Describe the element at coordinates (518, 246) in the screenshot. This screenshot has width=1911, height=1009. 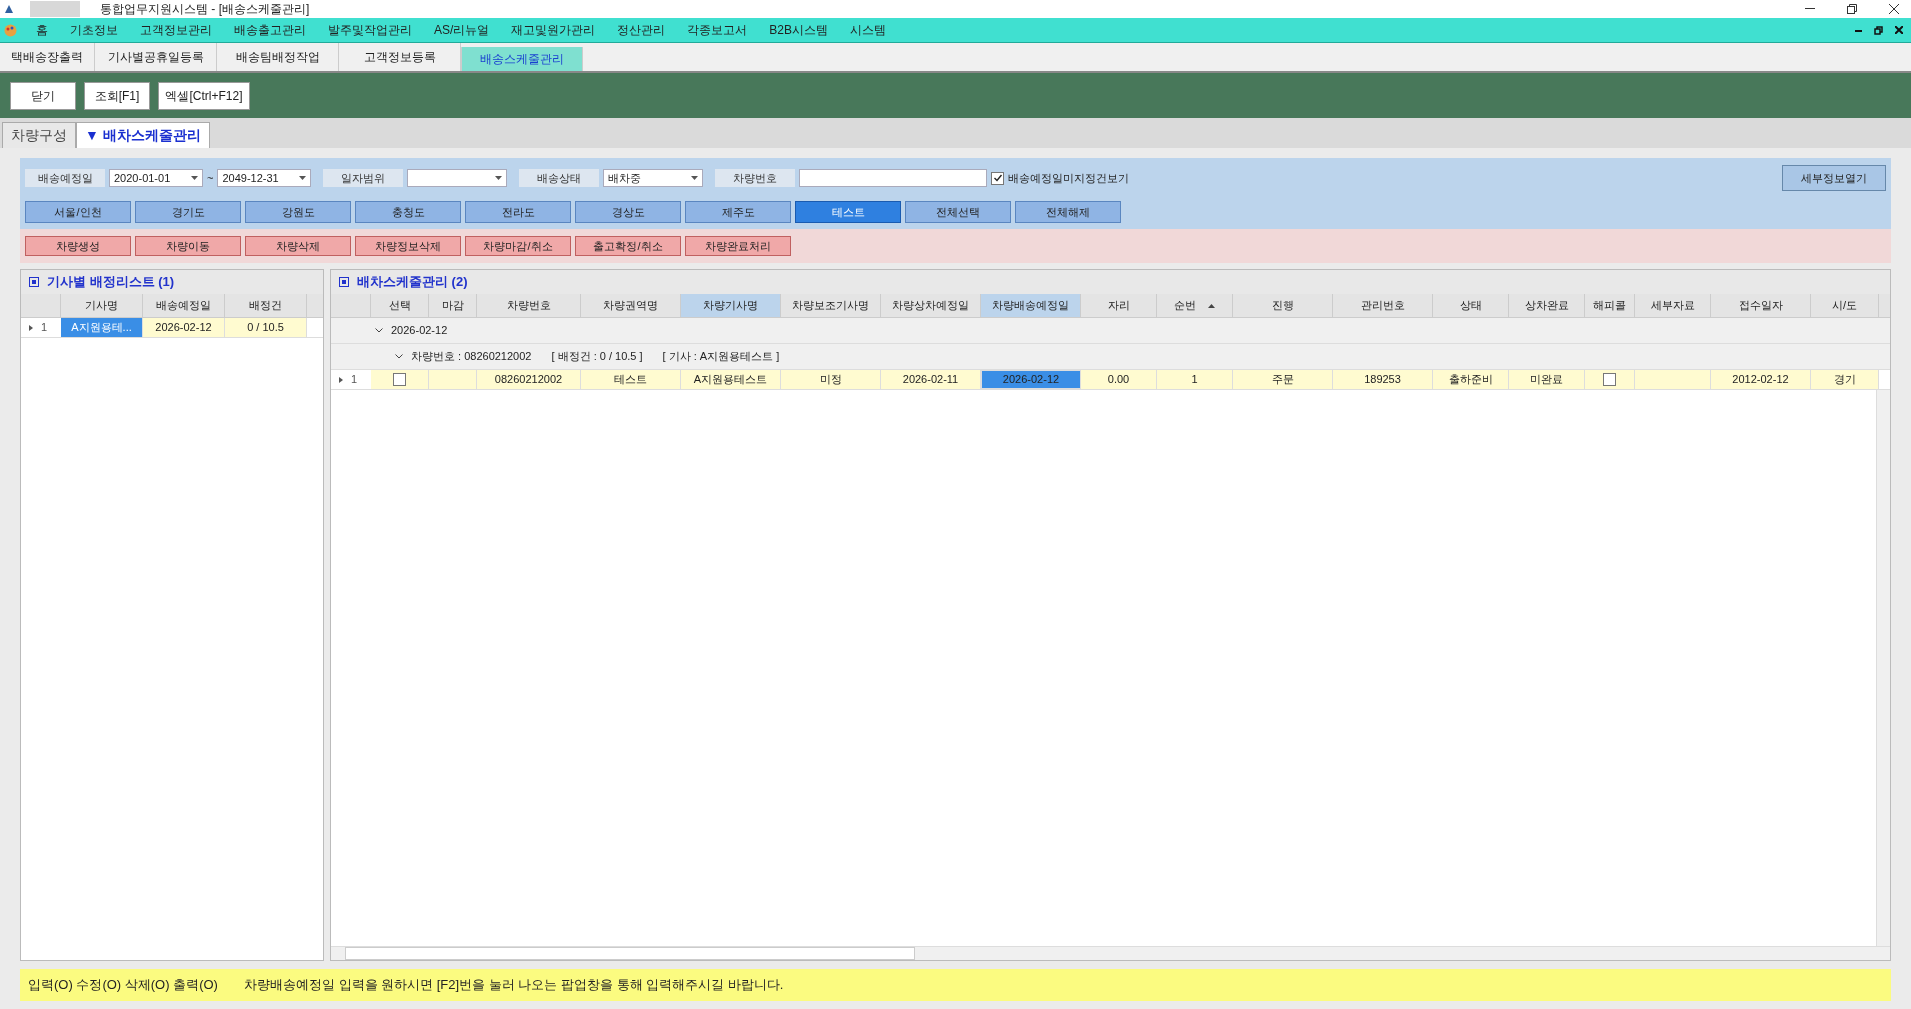
I see `action-button: 차량마감/취소` at that location.